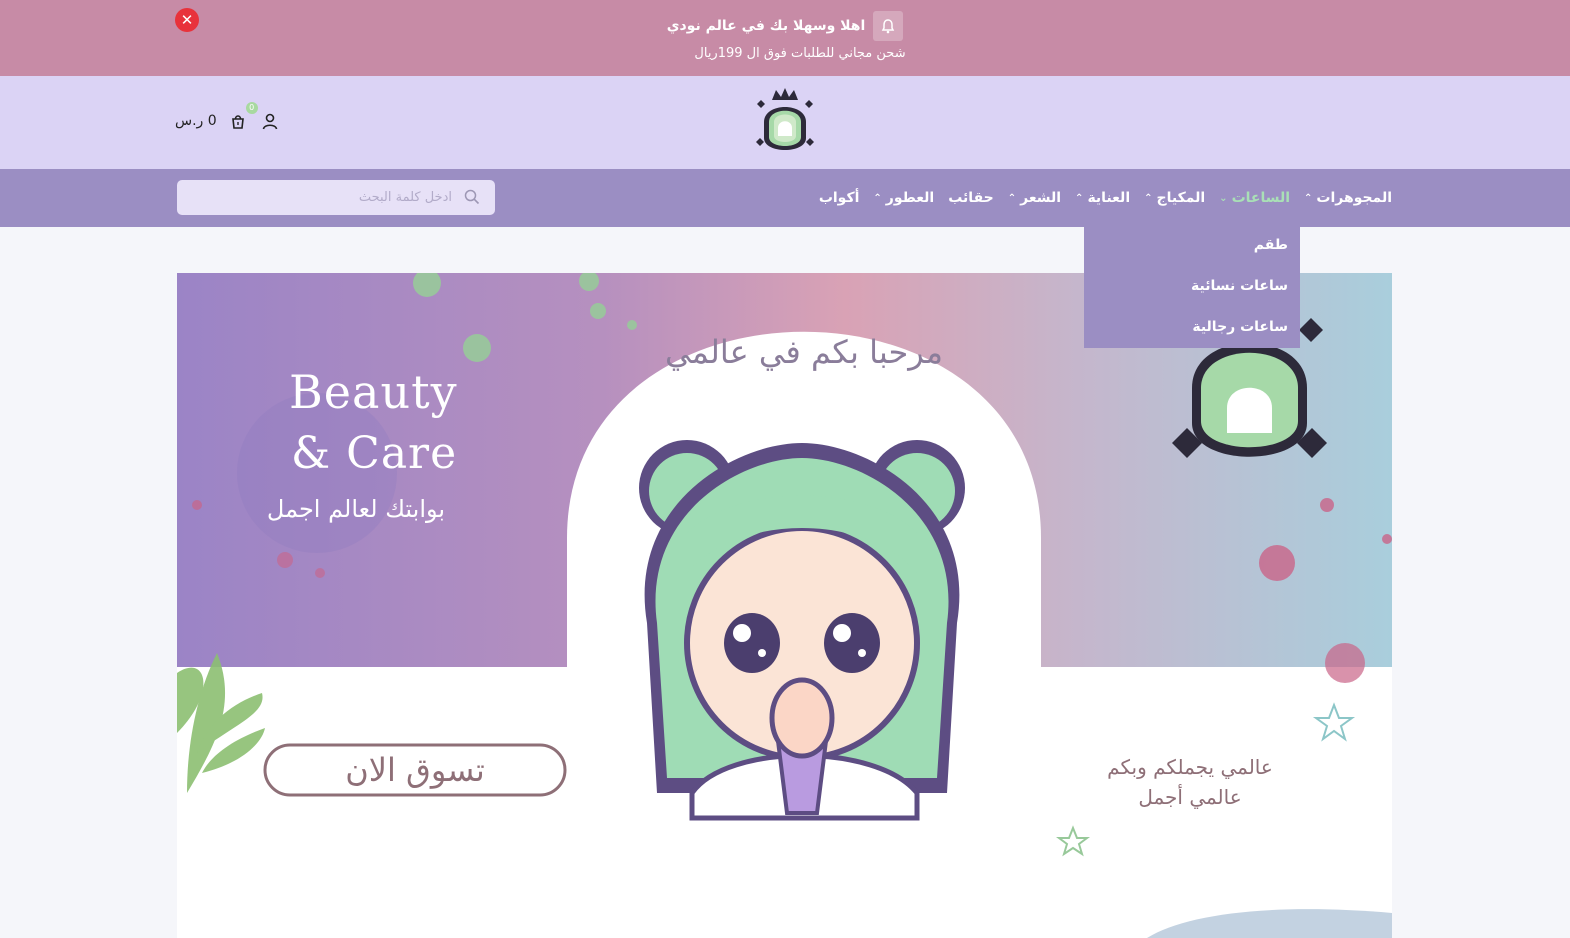 Image resolution: width=1570 pixels, height=938 pixels. I want to click on chevron-down-icon: ⌄, so click(1223, 198).